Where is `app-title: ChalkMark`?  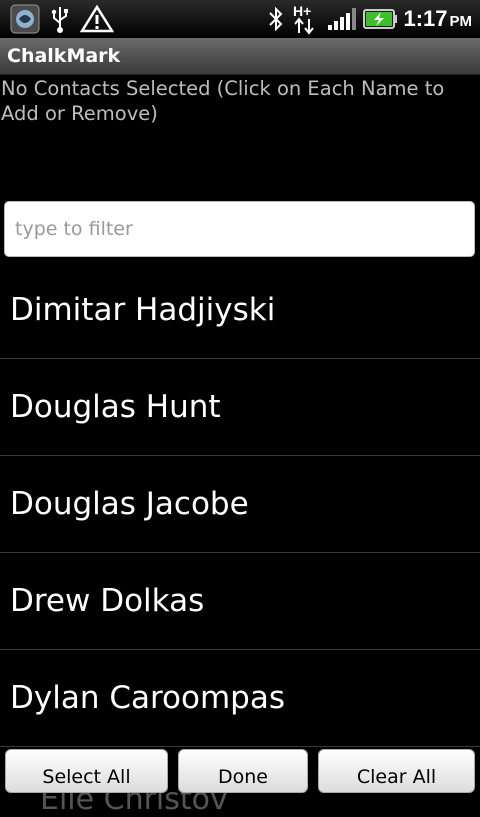
app-title: ChalkMark is located at coordinates (64, 56).